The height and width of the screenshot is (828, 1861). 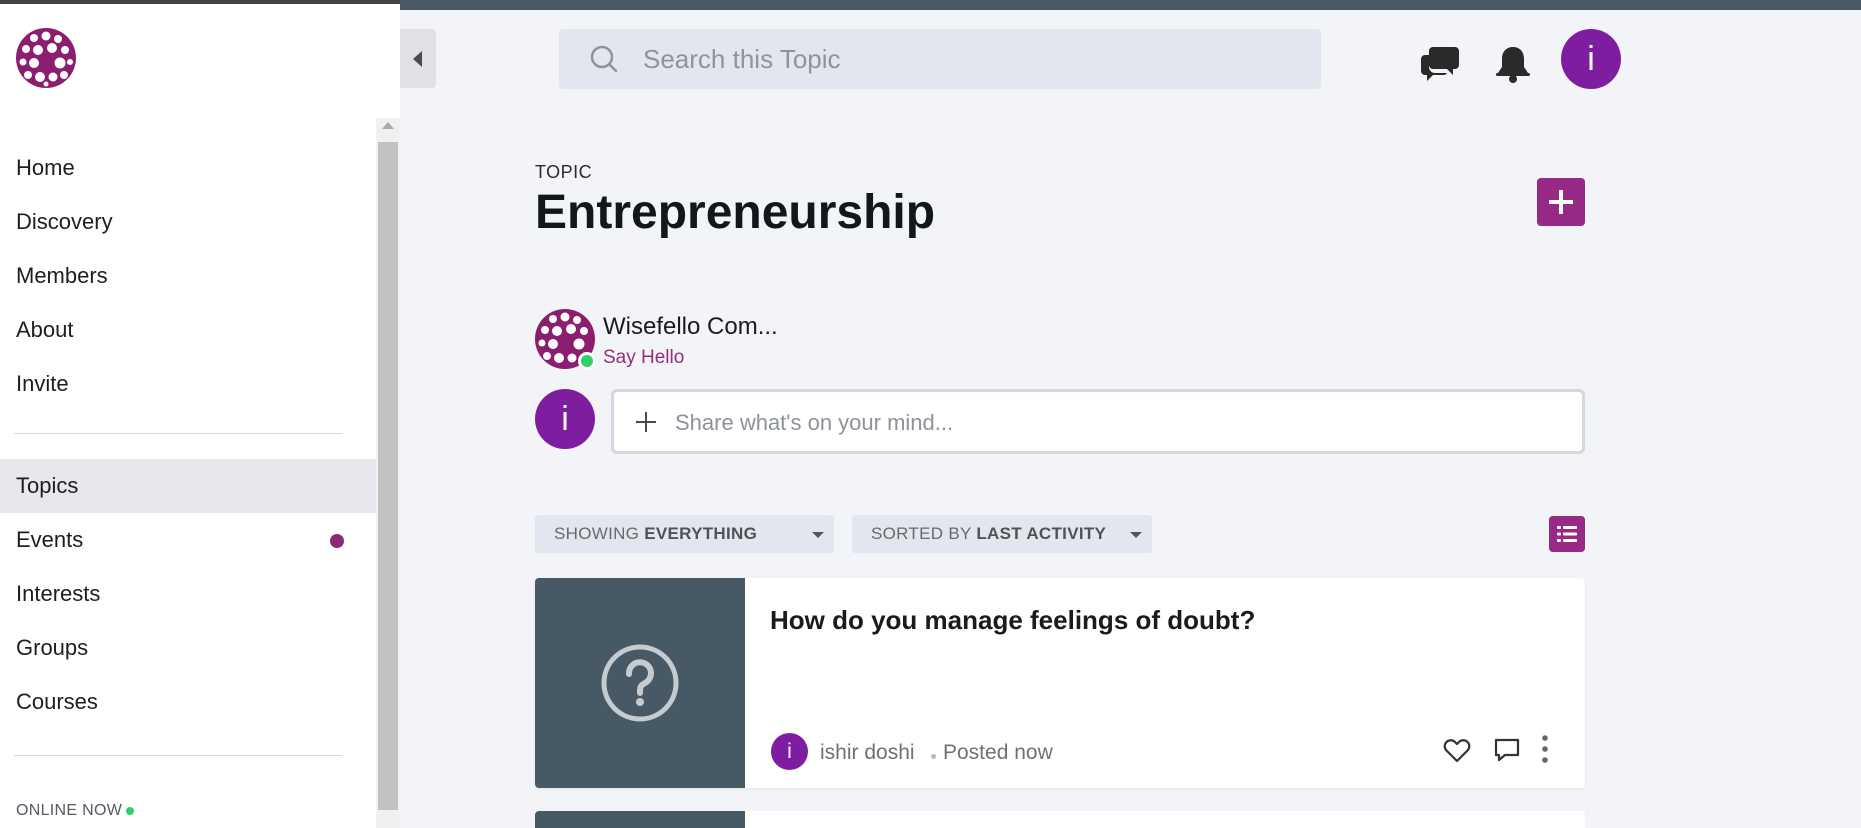 What do you see at coordinates (46, 58) in the screenshot?
I see `community-logo-icon` at bounding box center [46, 58].